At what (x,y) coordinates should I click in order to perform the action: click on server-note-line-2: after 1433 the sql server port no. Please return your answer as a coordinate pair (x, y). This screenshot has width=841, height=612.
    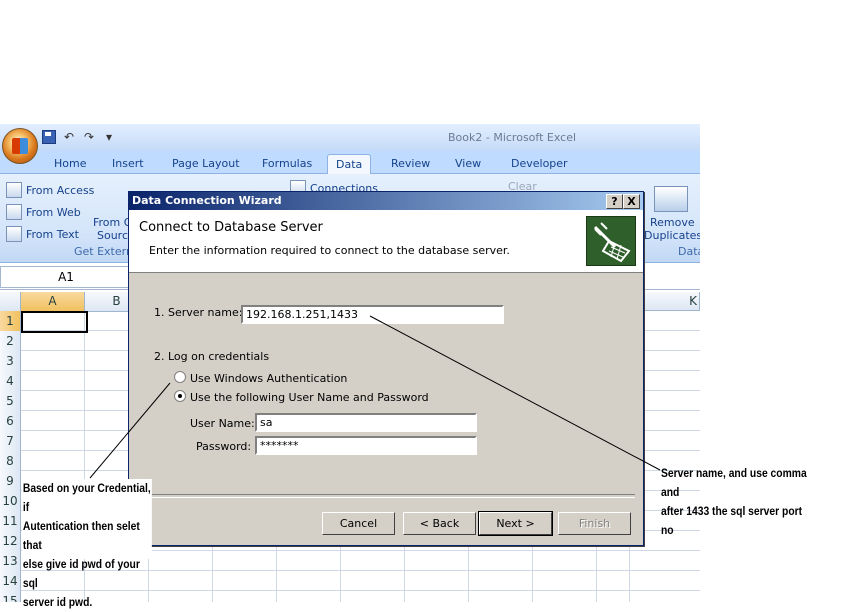
    Looking at the image, I should click on (732, 520).